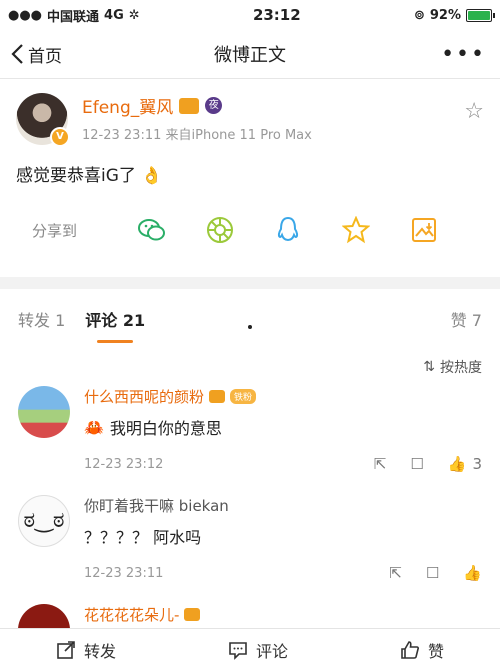 This screenshot has width=500, height=671. Describe the element at coordinates (250, 429) in the screenshot. I see `comment-item: 什么西西呢的颜粉 铁粉 🦀 我明白你的意思 12-23 23:12 ⇱ ☐ 👍 3` at that location.